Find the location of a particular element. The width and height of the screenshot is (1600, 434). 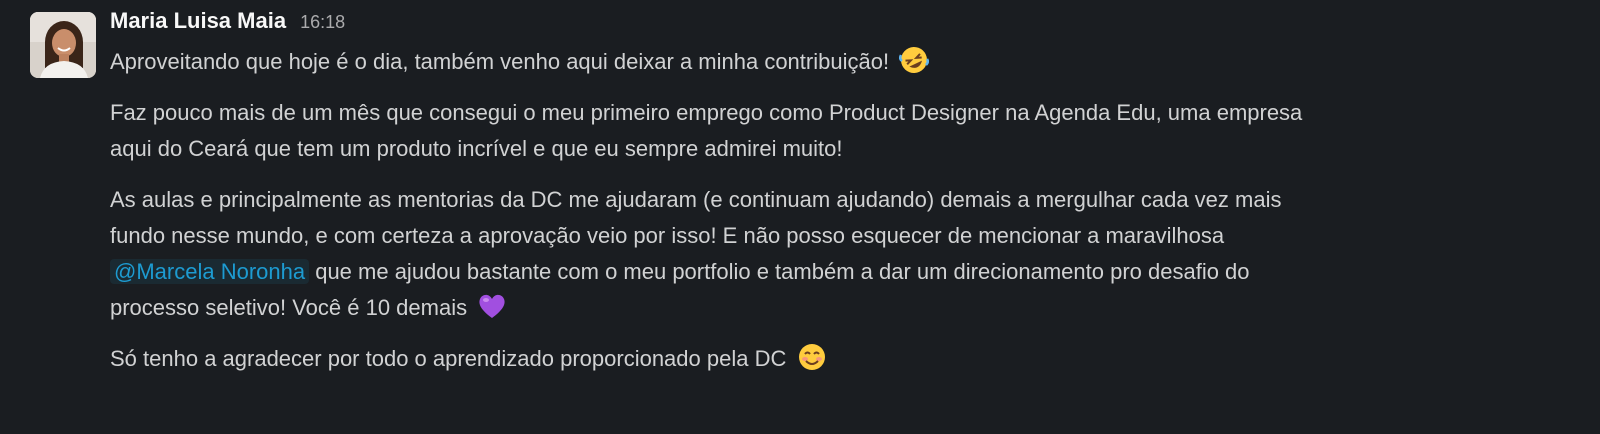

user-avatar-photo-icon is located at coordinates (63, 45).